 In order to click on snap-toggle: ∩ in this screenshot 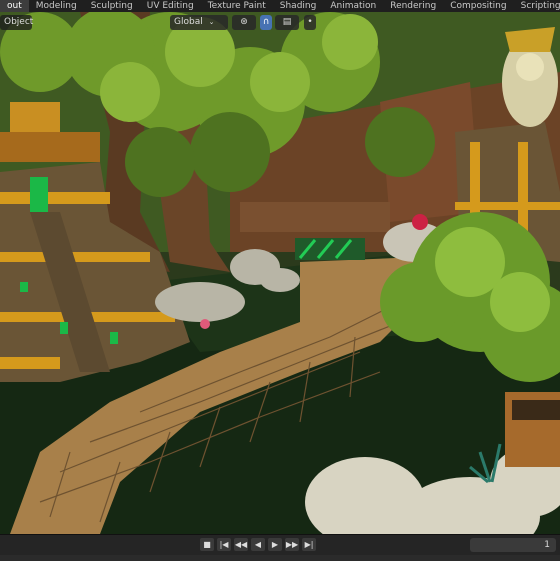, I will do `click(266, 22)`.